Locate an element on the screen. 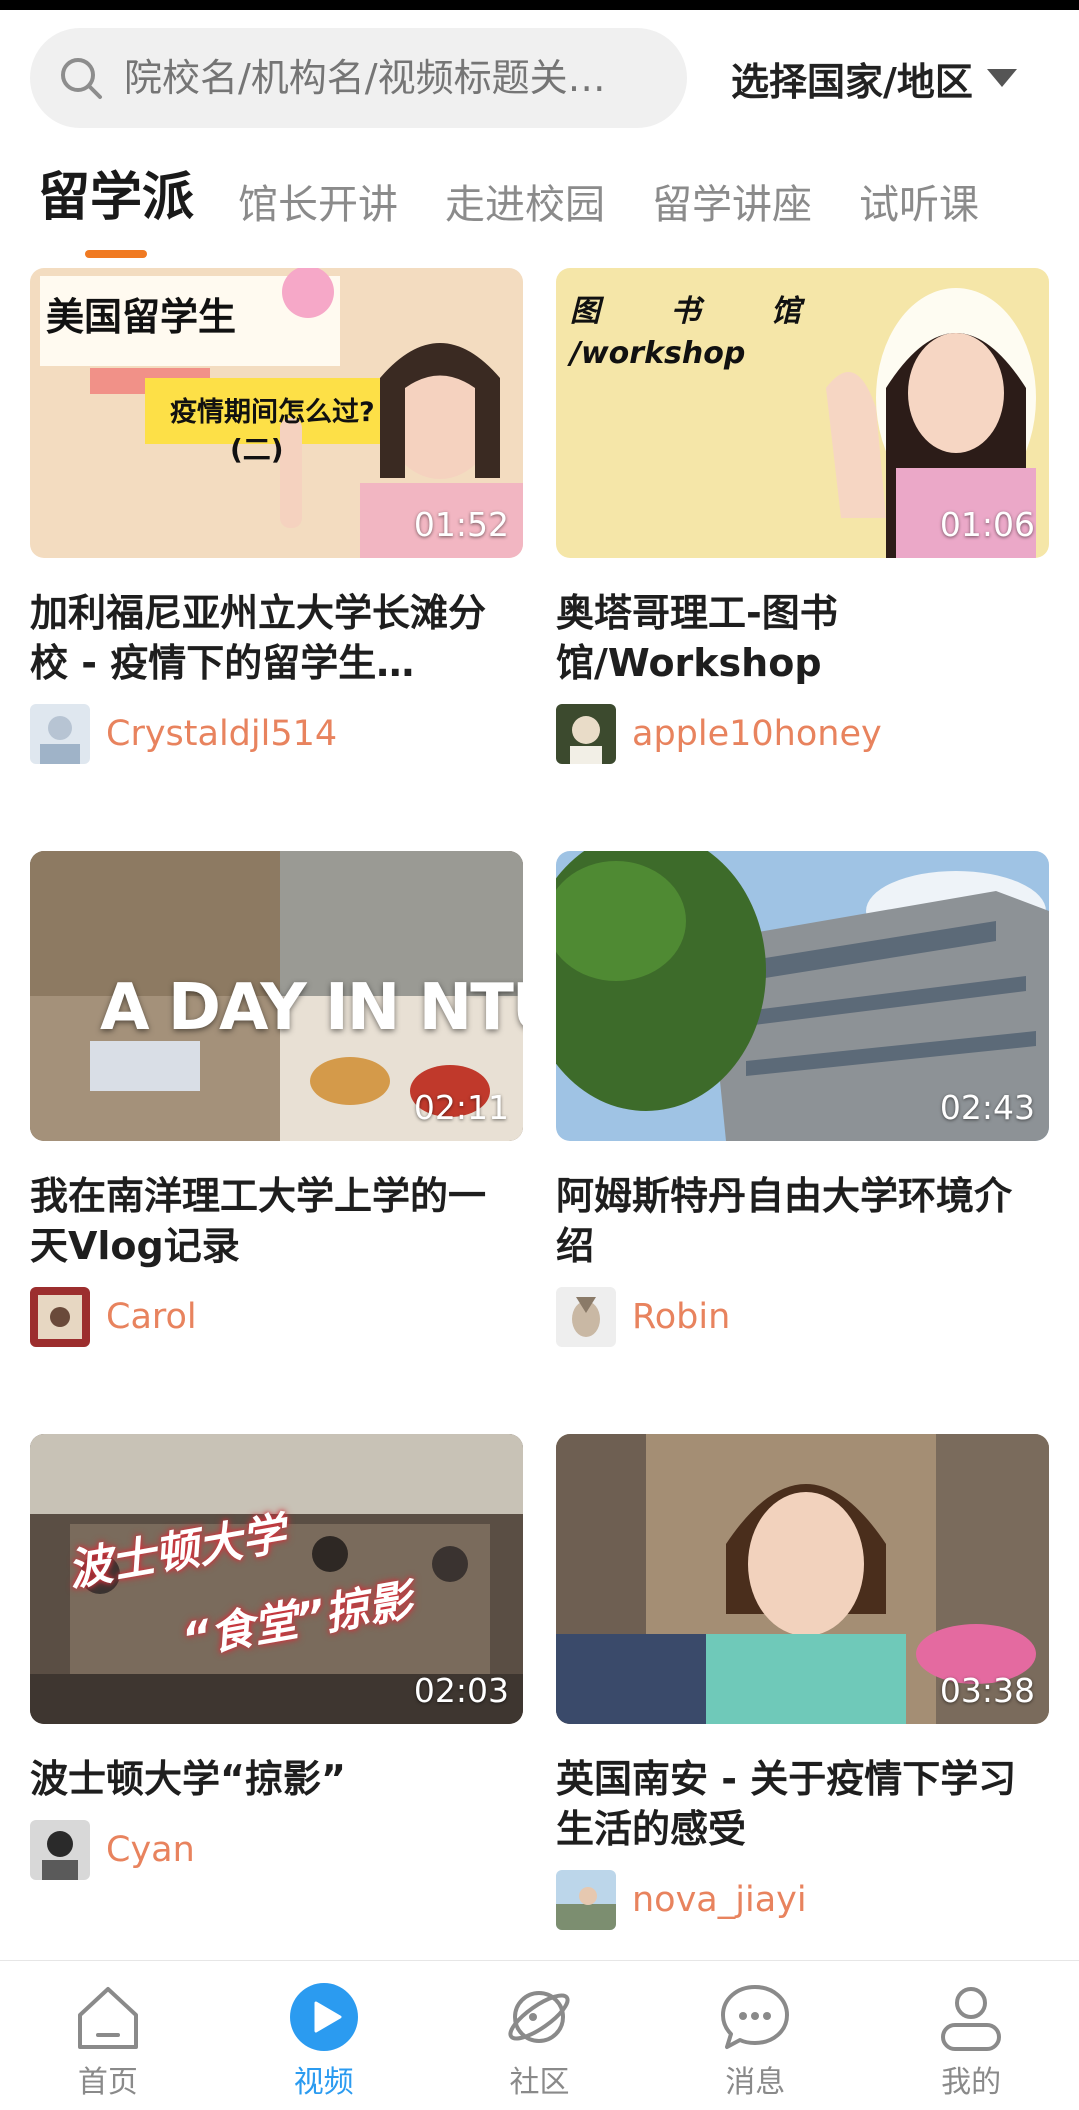  thumbnail-caption: (二) is located at coordinates (257, 449).